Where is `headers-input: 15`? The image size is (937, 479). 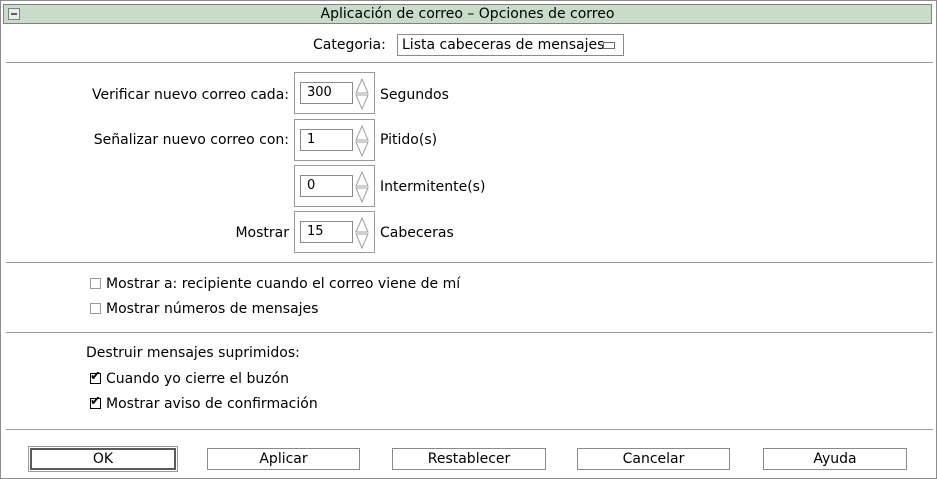
headers-input: 15 is located at coordinates (326, 232).